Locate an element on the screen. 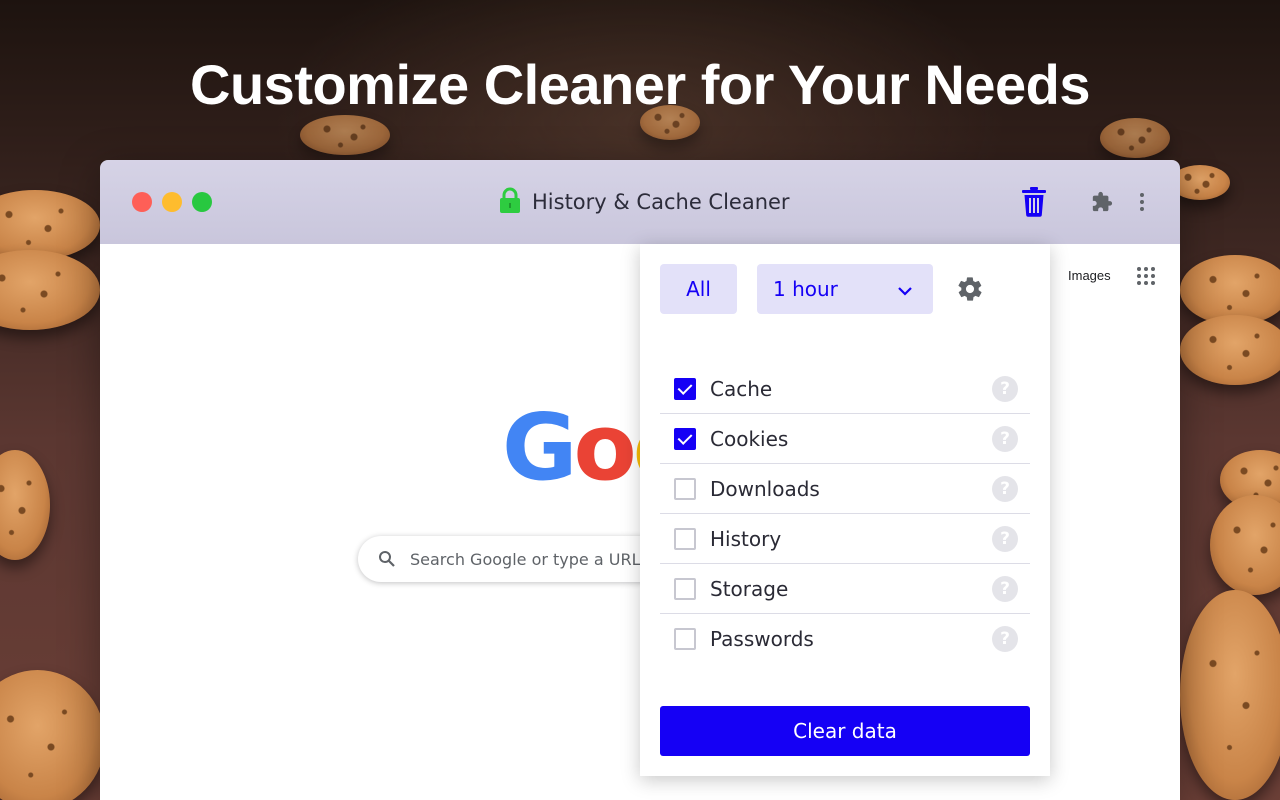 The height and width of the screenshot is (800, 1280). close-window-button is located at coordinates (142, 202).